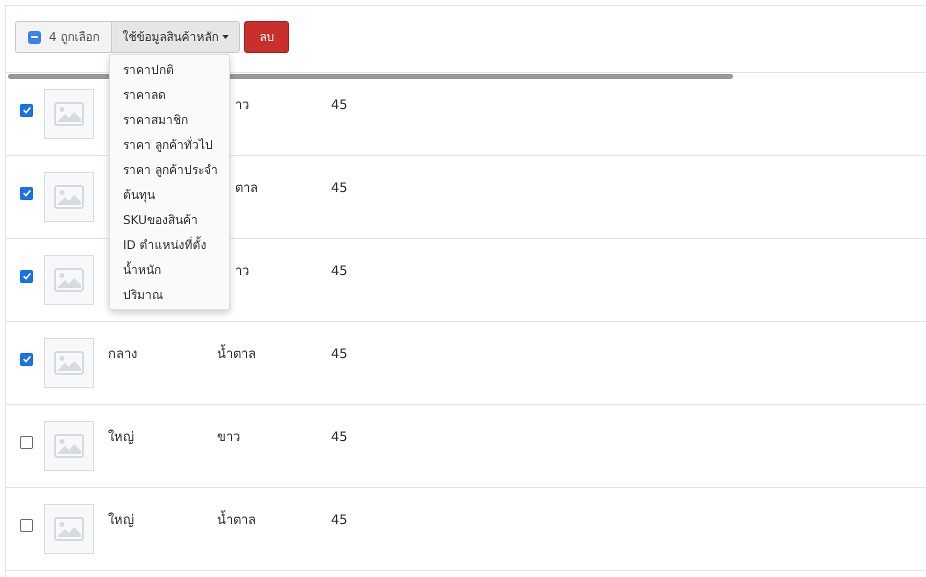 This screenshot has height=577, width=926. Describe the element at coordinates (169, 269) in the screenshot. I see `menu-item: น้ำหนัก` at that location.